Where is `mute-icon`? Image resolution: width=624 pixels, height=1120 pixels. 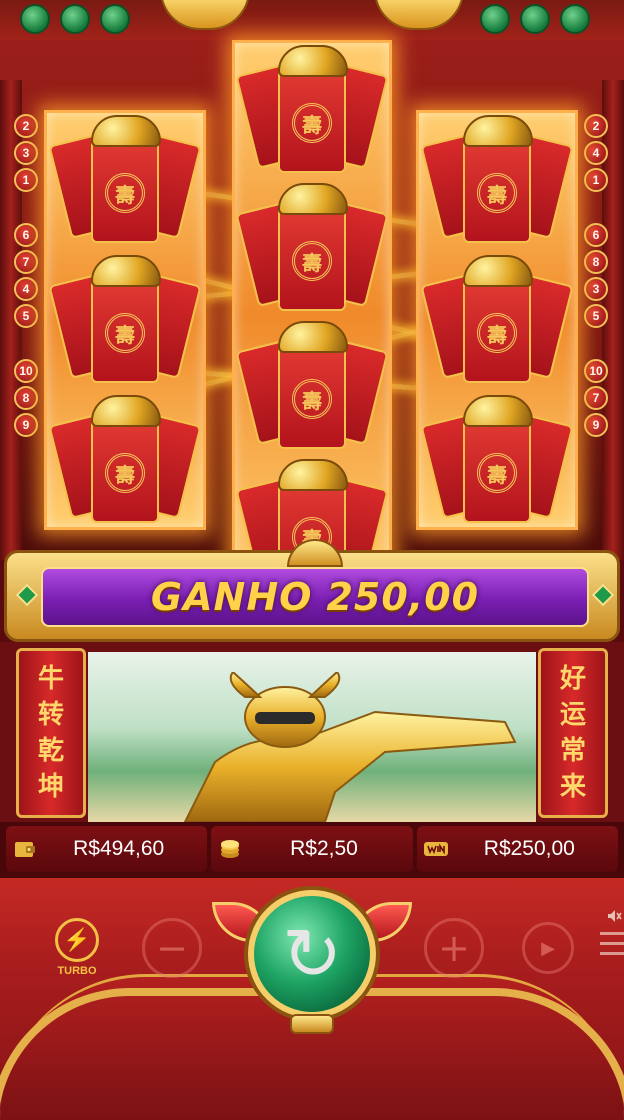 mute-icon is located at coordinates (614, 918).